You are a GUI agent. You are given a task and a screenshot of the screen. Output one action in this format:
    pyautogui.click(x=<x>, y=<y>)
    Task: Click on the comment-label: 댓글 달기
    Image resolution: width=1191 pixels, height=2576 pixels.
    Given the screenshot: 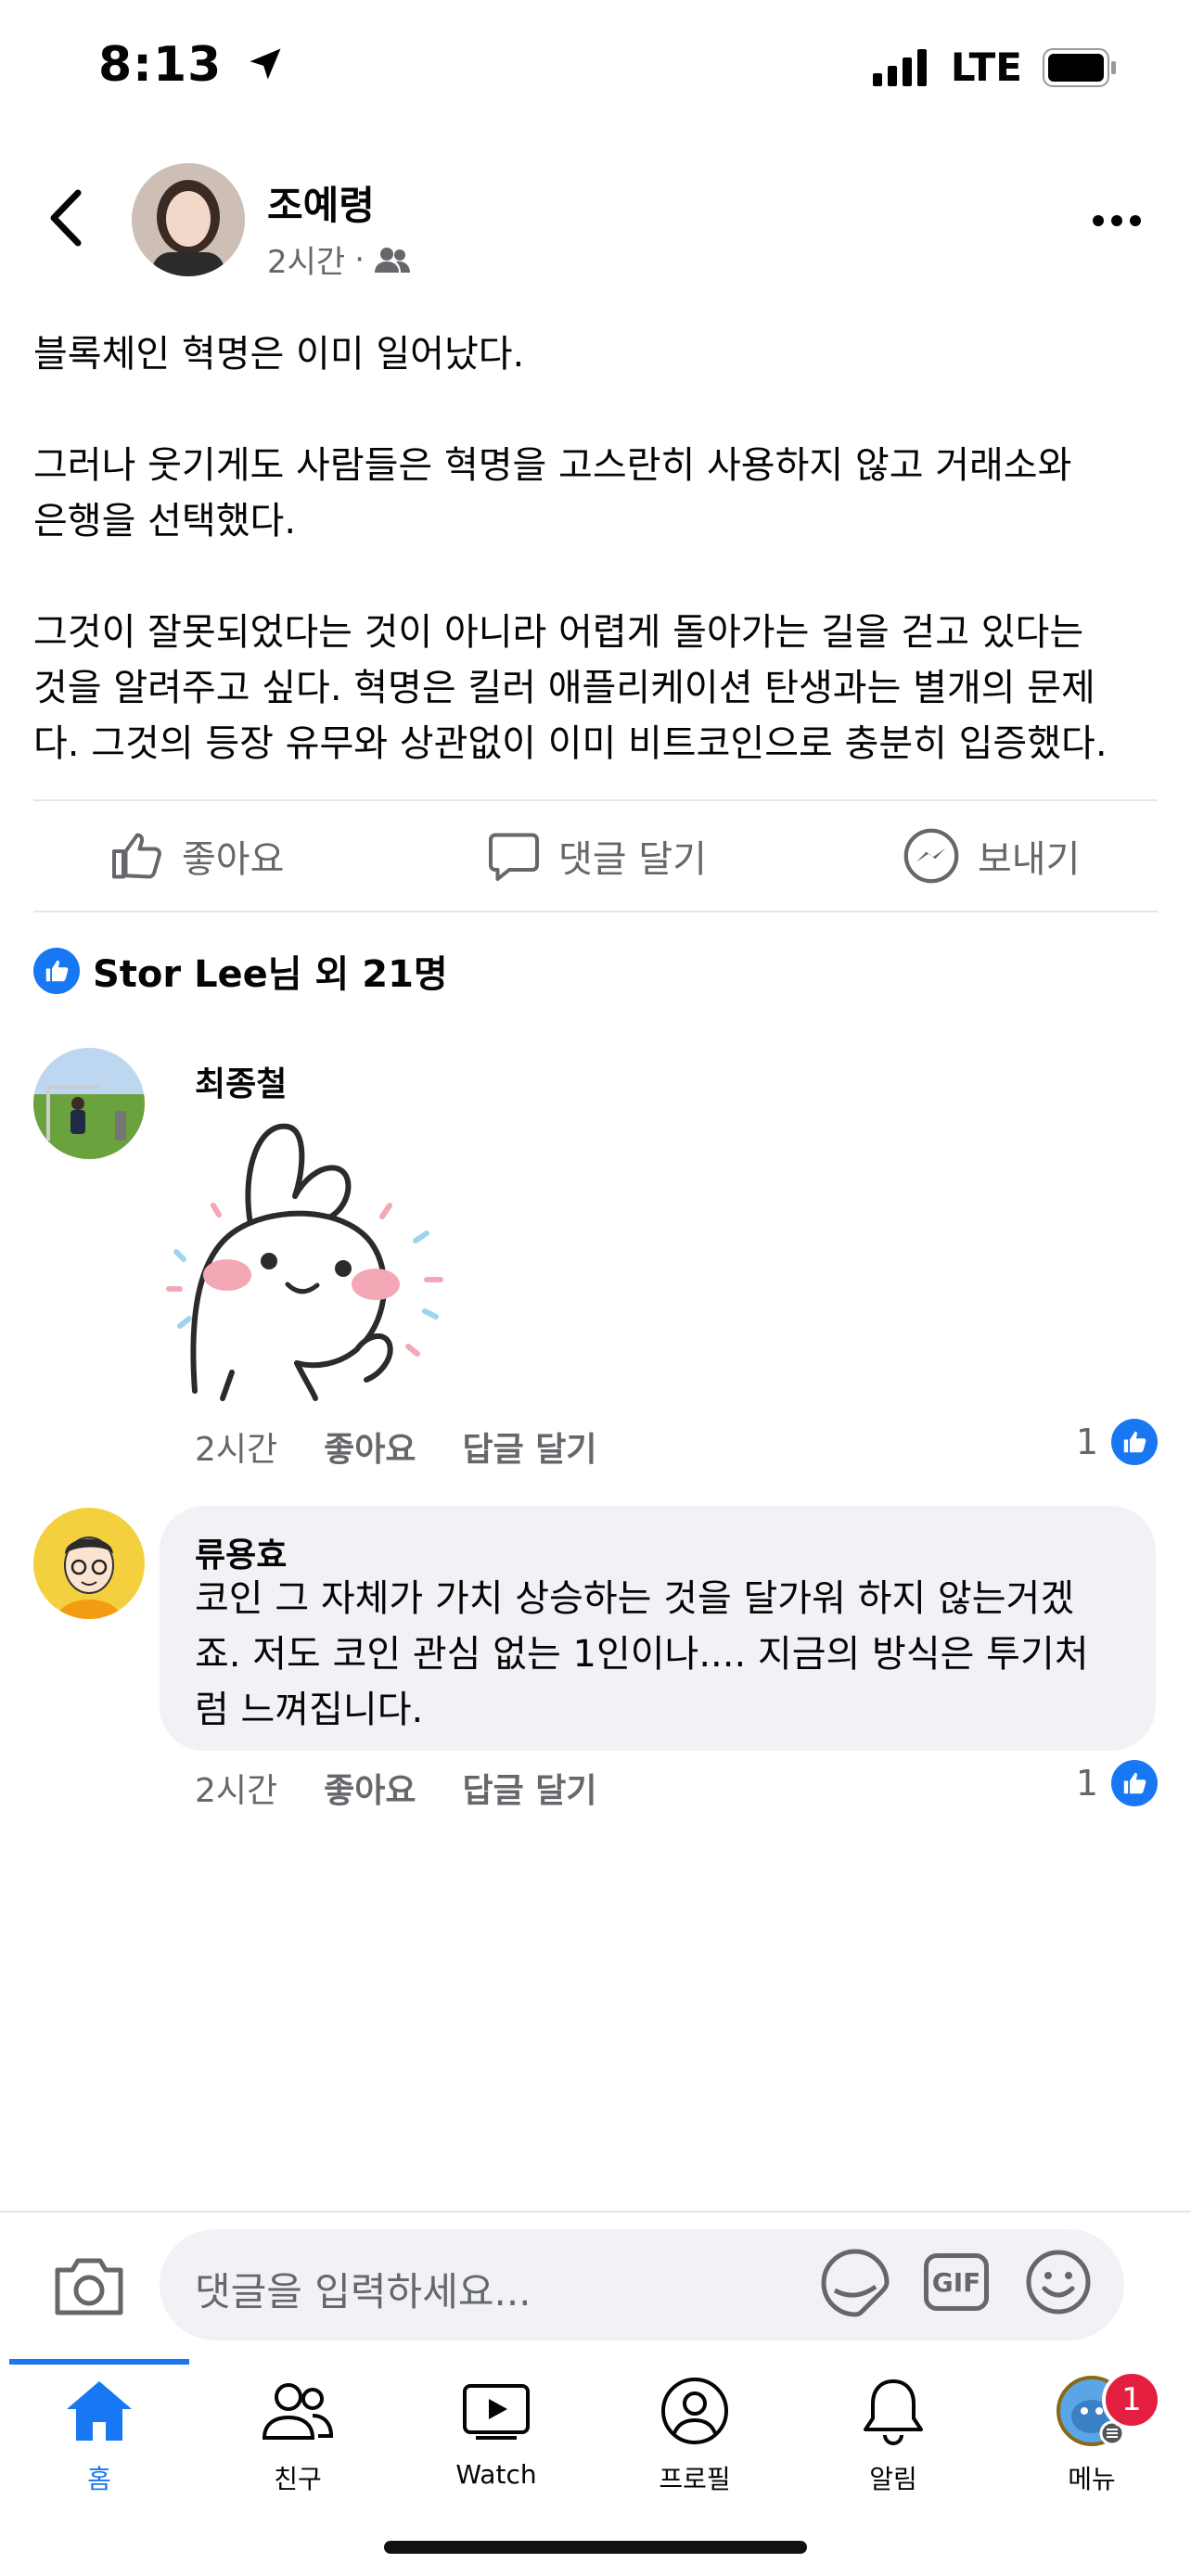 What is the action you would take?
    pyautogui.click(x=632, y=860)
    